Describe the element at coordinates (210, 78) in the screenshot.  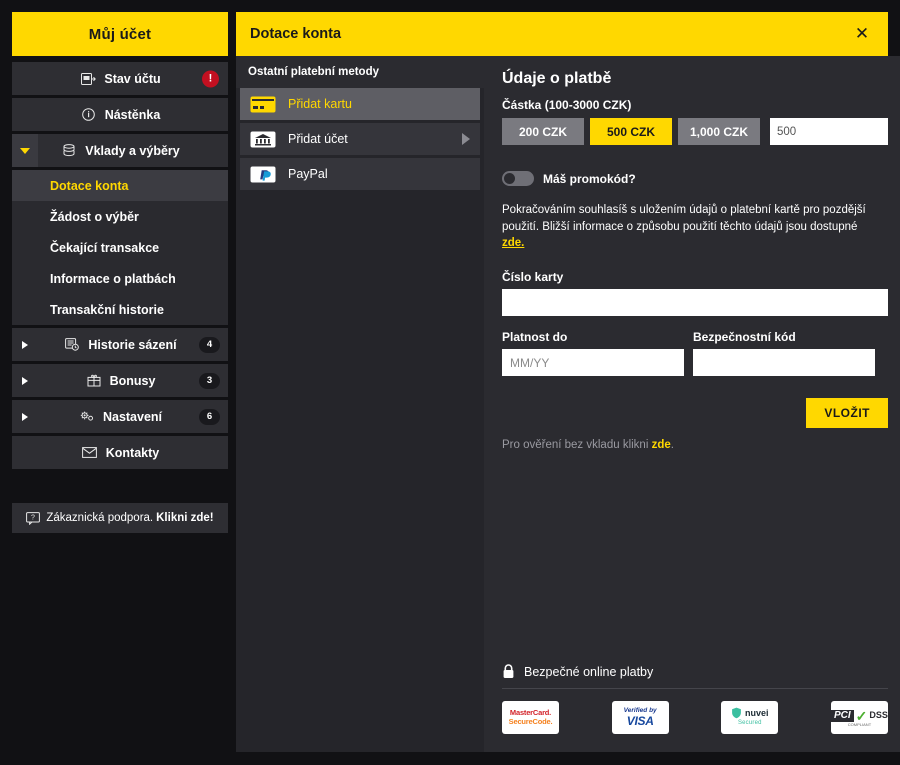
I see `status-badge-alert: !` at that location.